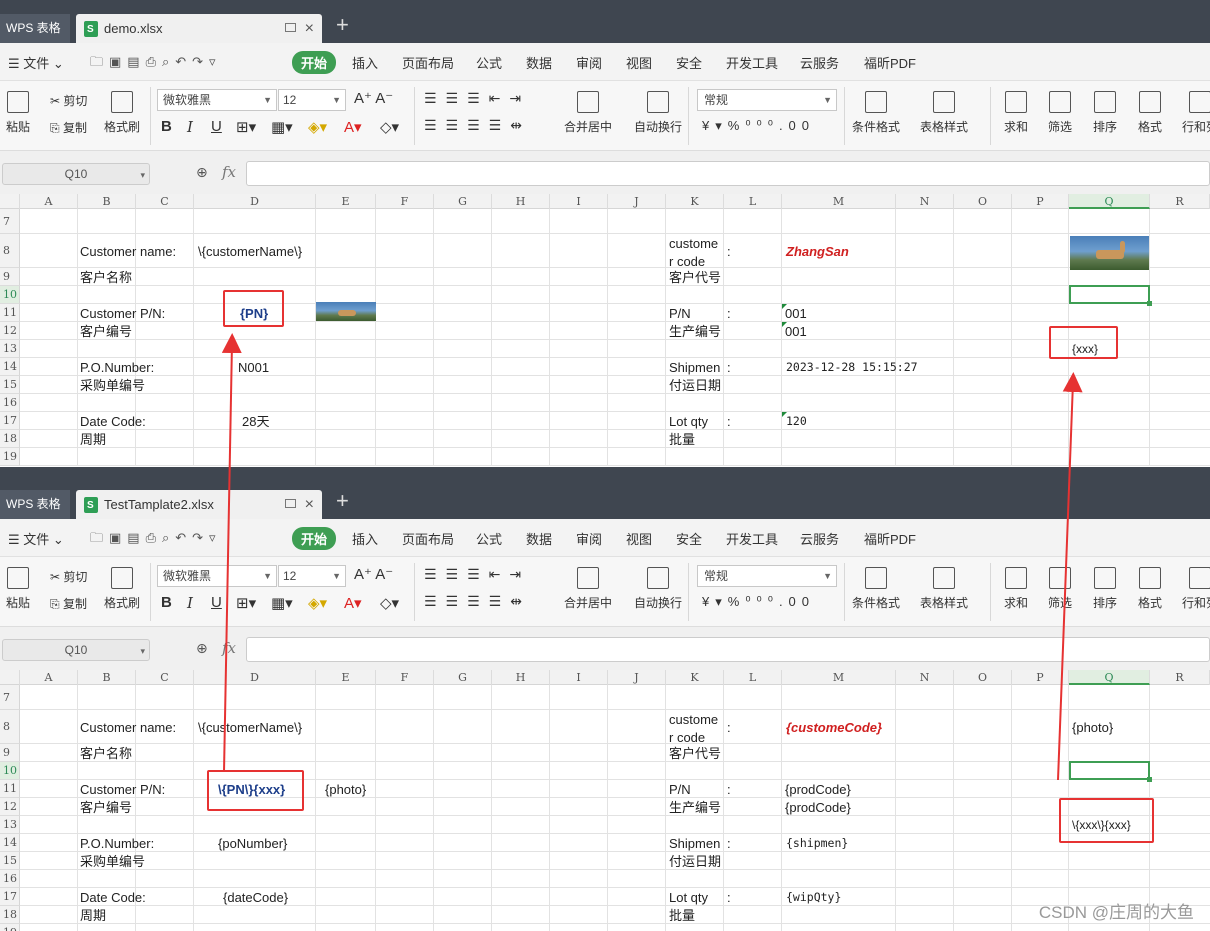 Image resolution: width=1210 pixels, height=931 pixels. I want to click on arrow-pn, so click(231, 553).